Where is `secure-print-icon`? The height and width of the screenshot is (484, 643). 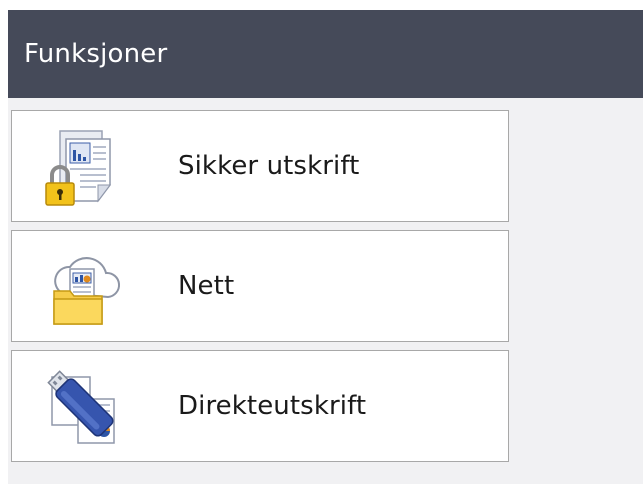
secure-print-icon is located at coordinates (83, 166).